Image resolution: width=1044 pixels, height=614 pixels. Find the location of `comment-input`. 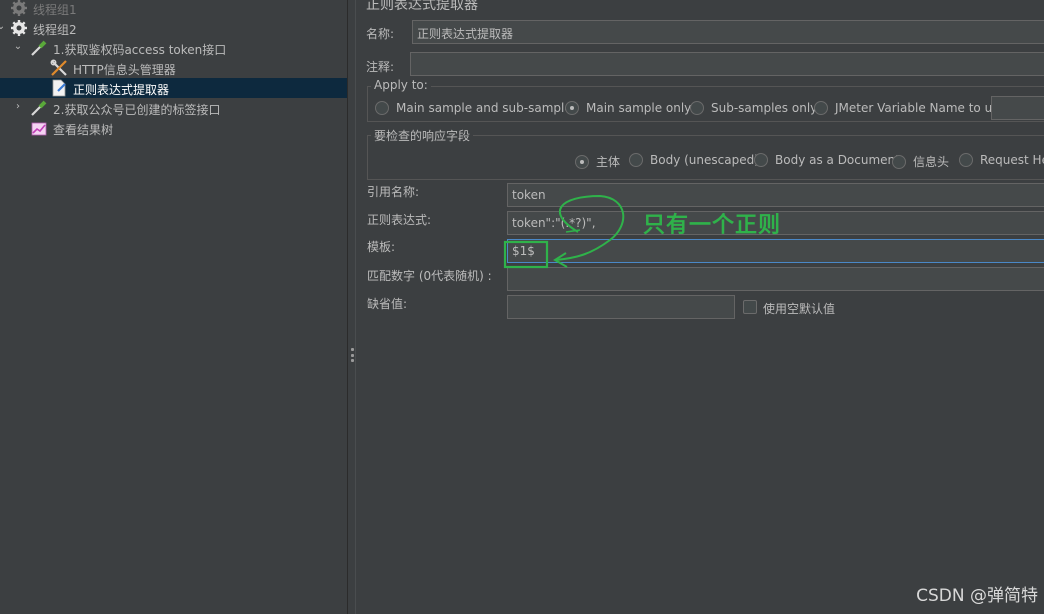

comment-input is located at coordinates (727, 64).